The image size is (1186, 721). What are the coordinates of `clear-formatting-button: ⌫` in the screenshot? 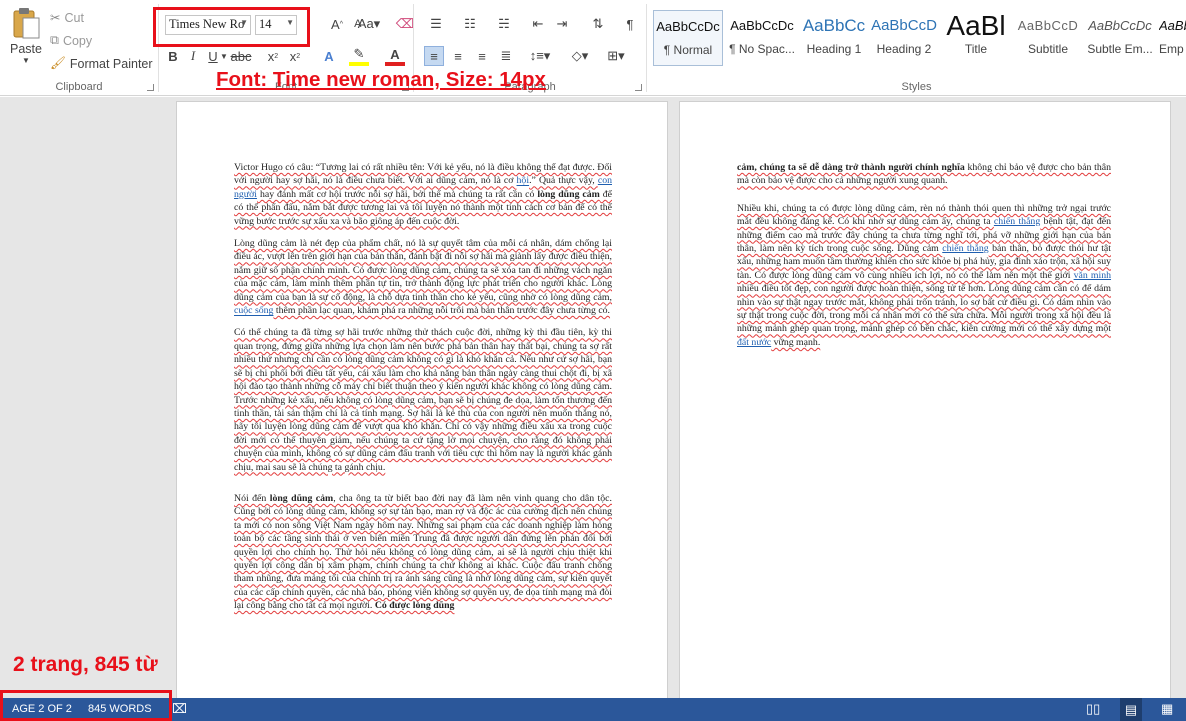 It's located at (405, 24).